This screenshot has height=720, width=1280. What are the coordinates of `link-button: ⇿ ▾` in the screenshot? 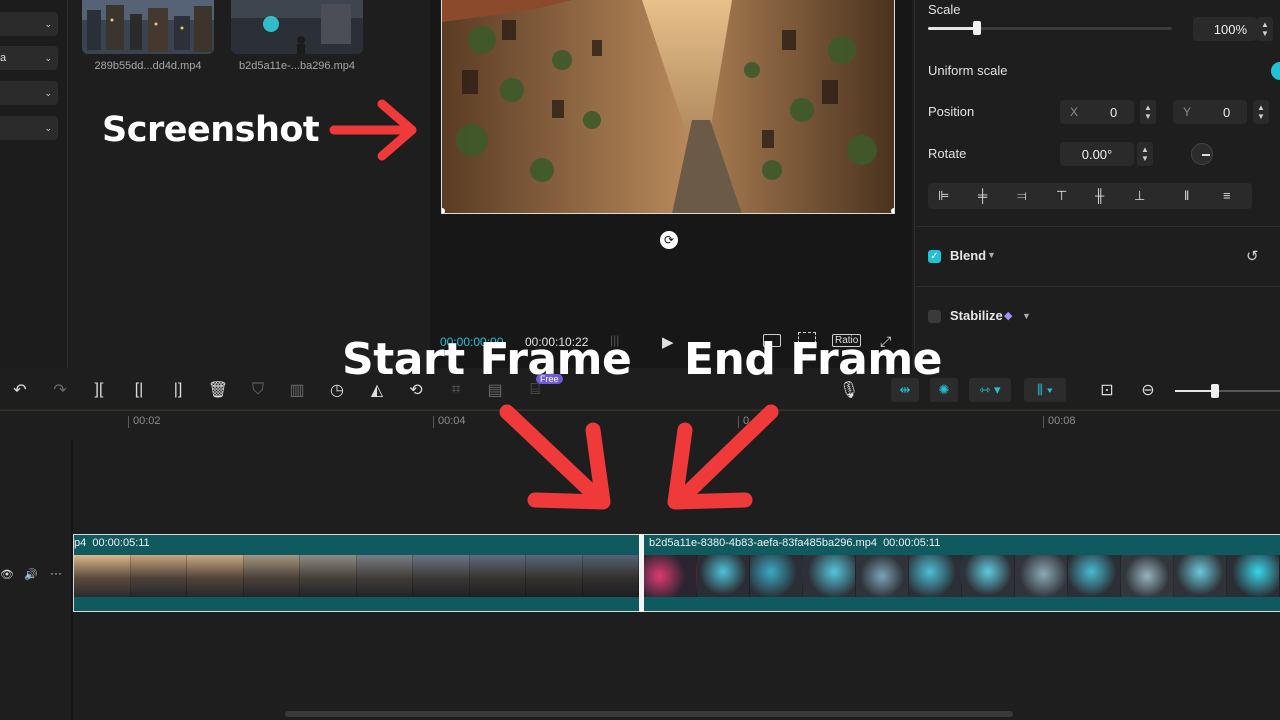 It's located at (990, 390).